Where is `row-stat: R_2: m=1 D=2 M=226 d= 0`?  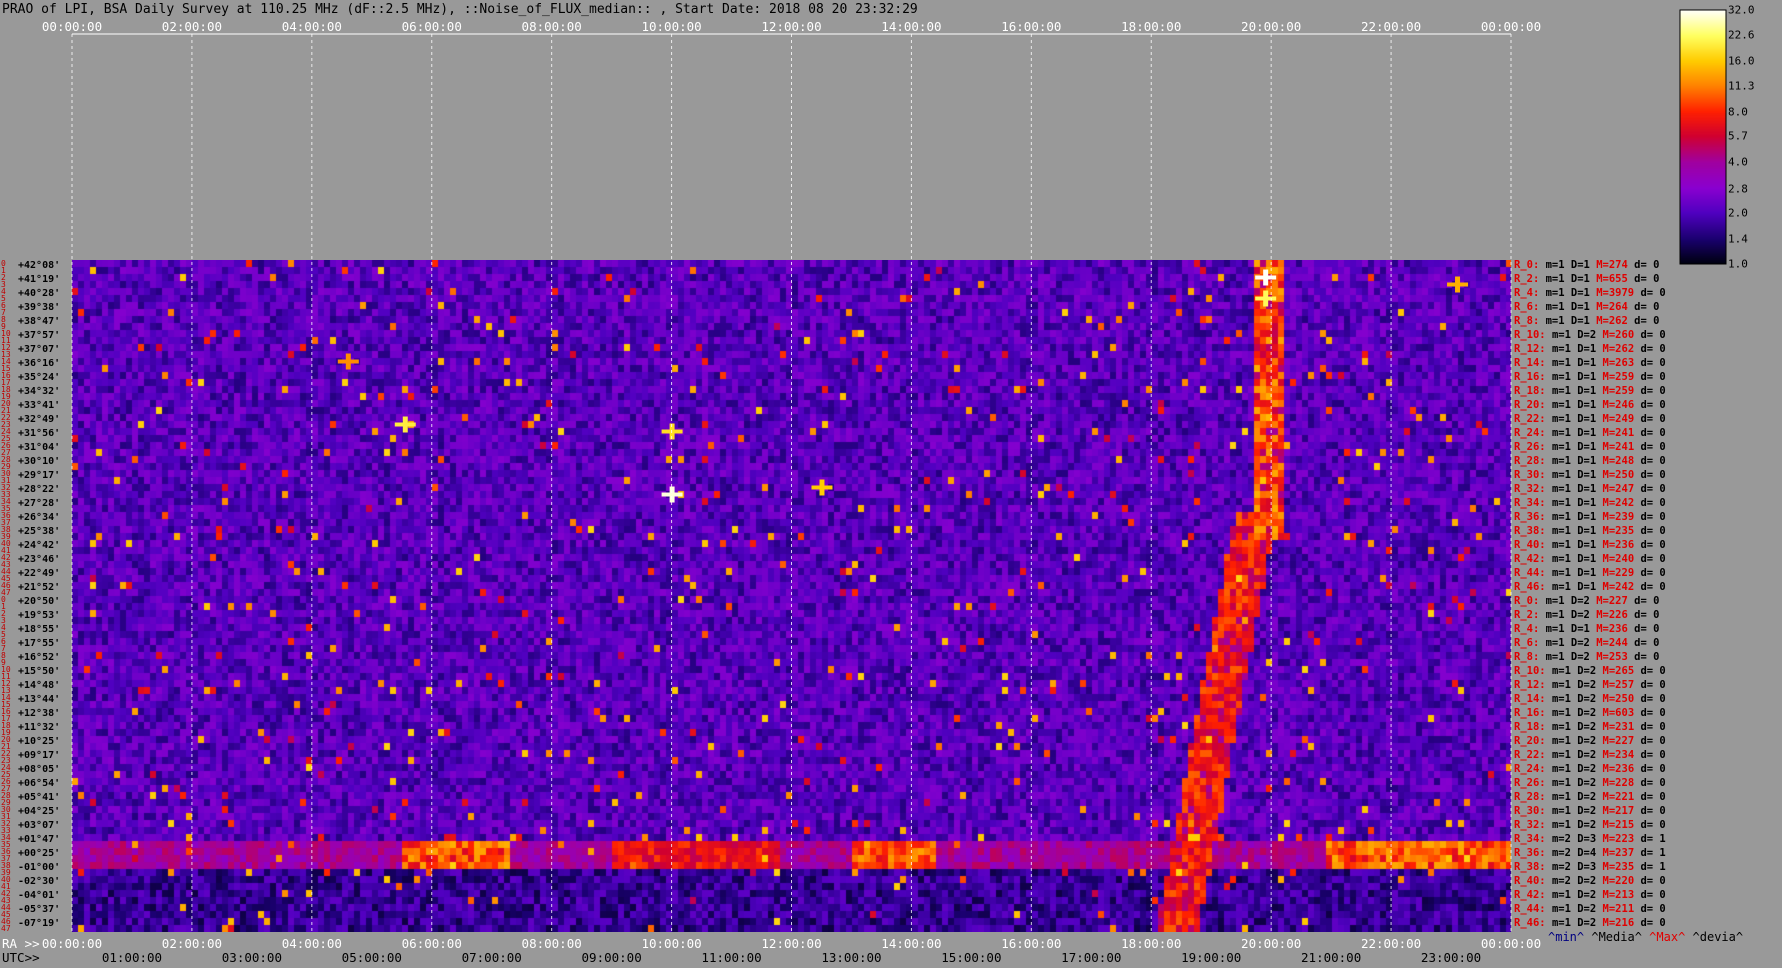
row-stat: R_2: m=1 D=2 M=226 d= 0 is located at coordinates (1586, 615).